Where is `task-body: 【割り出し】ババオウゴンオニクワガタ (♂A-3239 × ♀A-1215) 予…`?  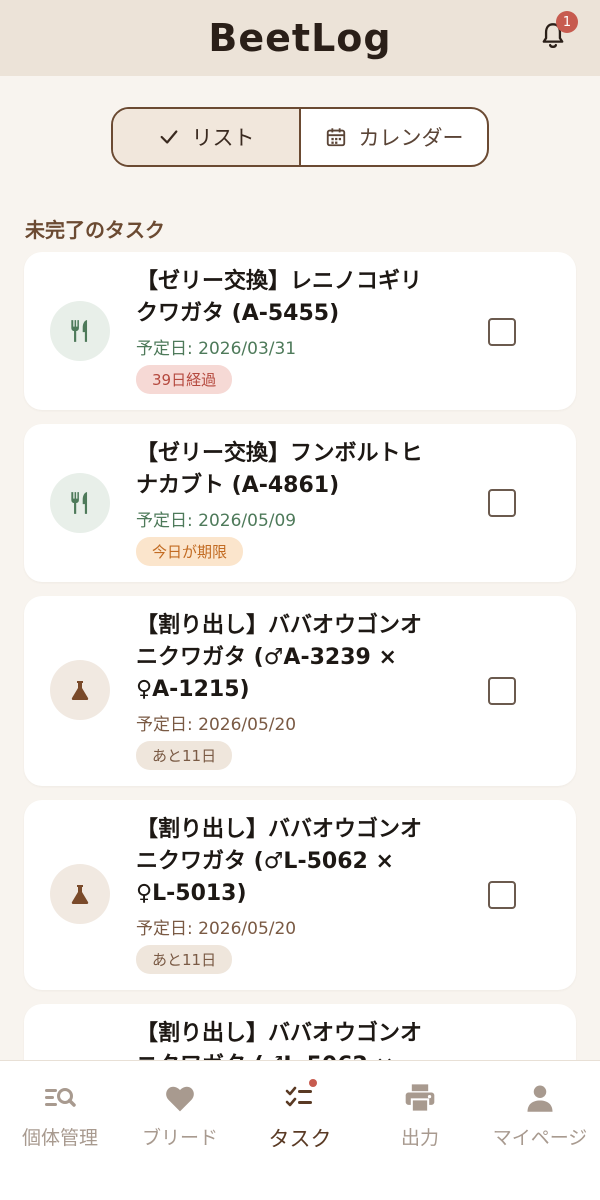 task-body: 【割り出し】ババオウゴンオニクワガタ (♂A-3239 × ♀A-1215) 予… is located at coordinates (286, 690).